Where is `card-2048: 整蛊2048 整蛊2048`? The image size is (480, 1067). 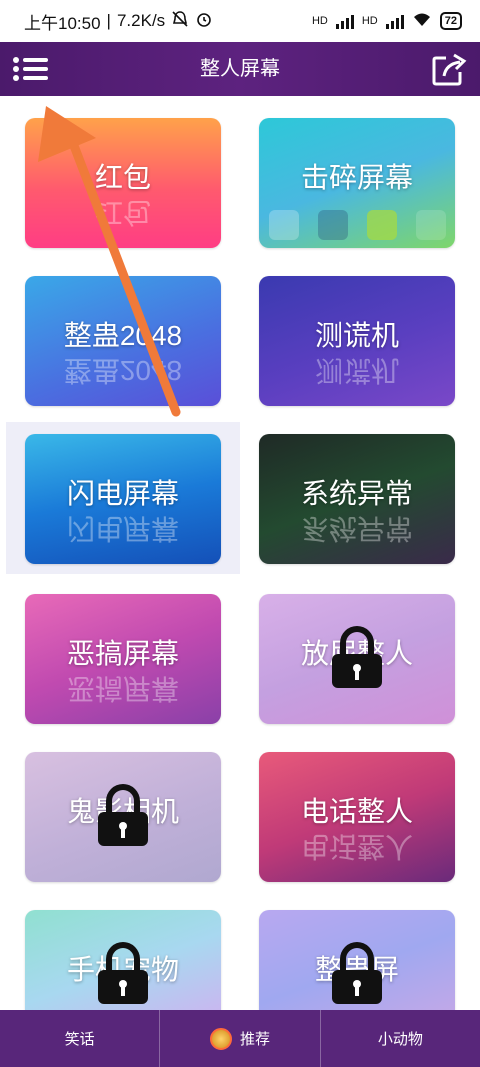
card-2048: 整蛊2048 整蛊2048 is located at coordinates (123, 341).